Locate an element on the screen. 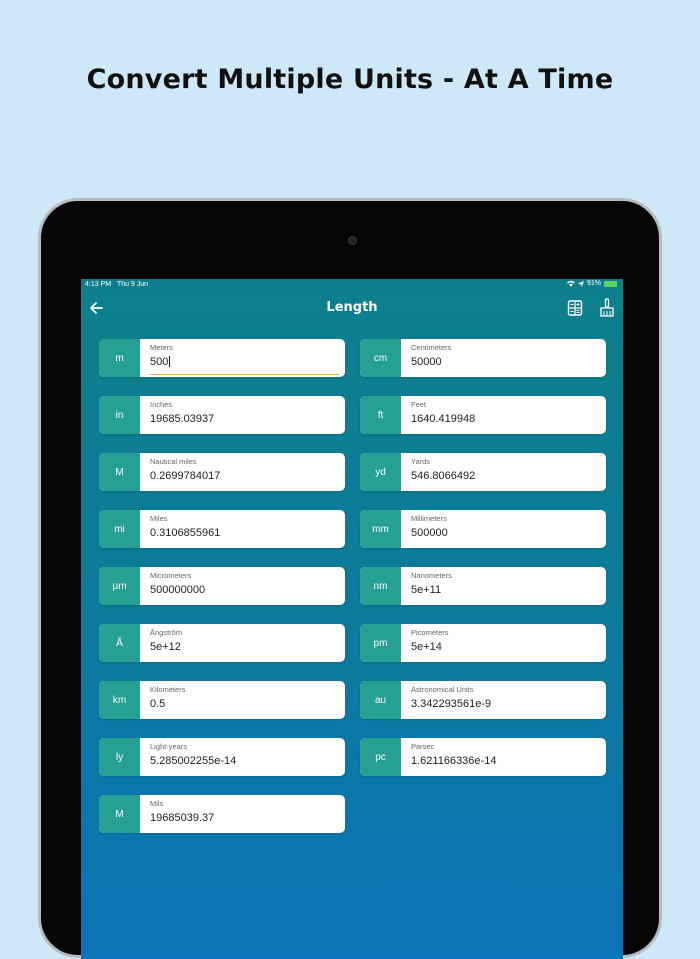 The width and height of the screenshot is (700, 959). unit-abbr: yd is located at coordinates (380, 472).